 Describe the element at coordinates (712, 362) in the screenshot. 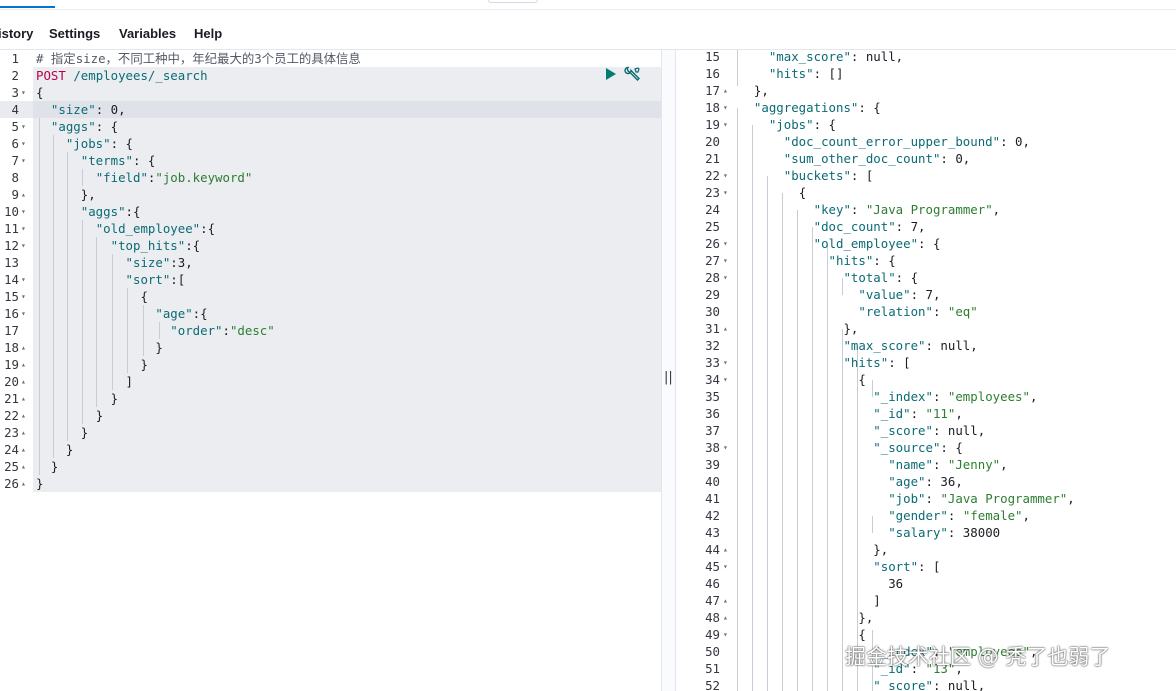

I see `line-number: 33` at that location.